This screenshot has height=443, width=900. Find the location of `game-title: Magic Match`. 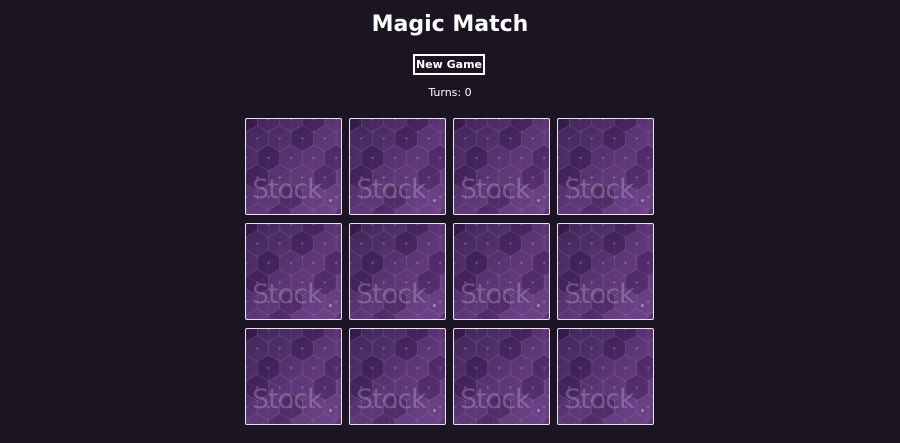

game-title: Magic Match is located at coordinates (450, 24).